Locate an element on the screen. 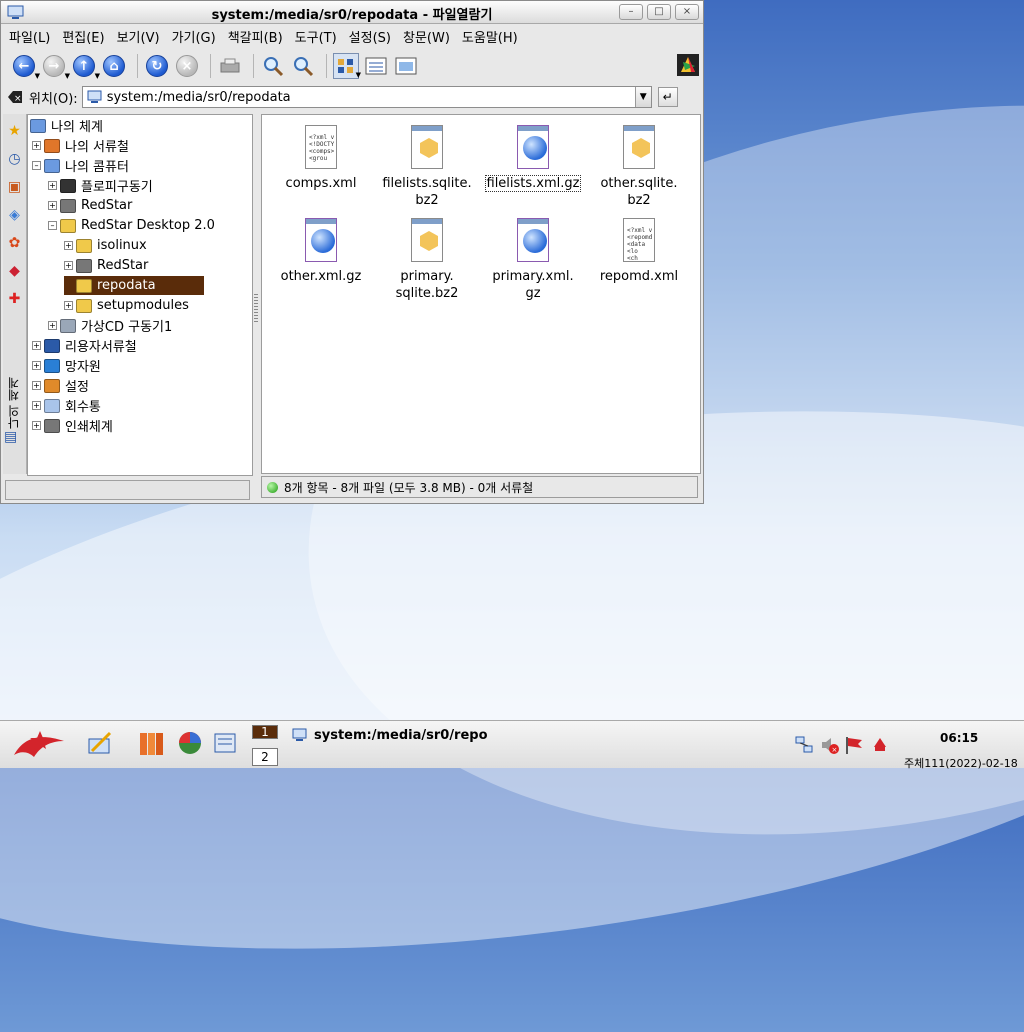 The image size is (1024, 1032). file-item: <?xml v <repomd <data <lo <ch repomd.xml is located at coordinates (639, 251).